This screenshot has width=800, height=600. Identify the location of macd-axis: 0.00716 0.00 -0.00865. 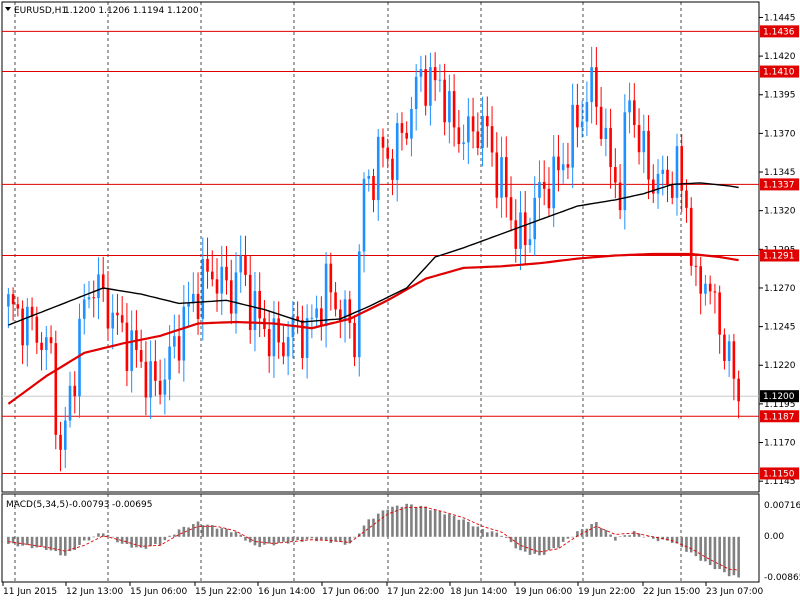
(782, 542).